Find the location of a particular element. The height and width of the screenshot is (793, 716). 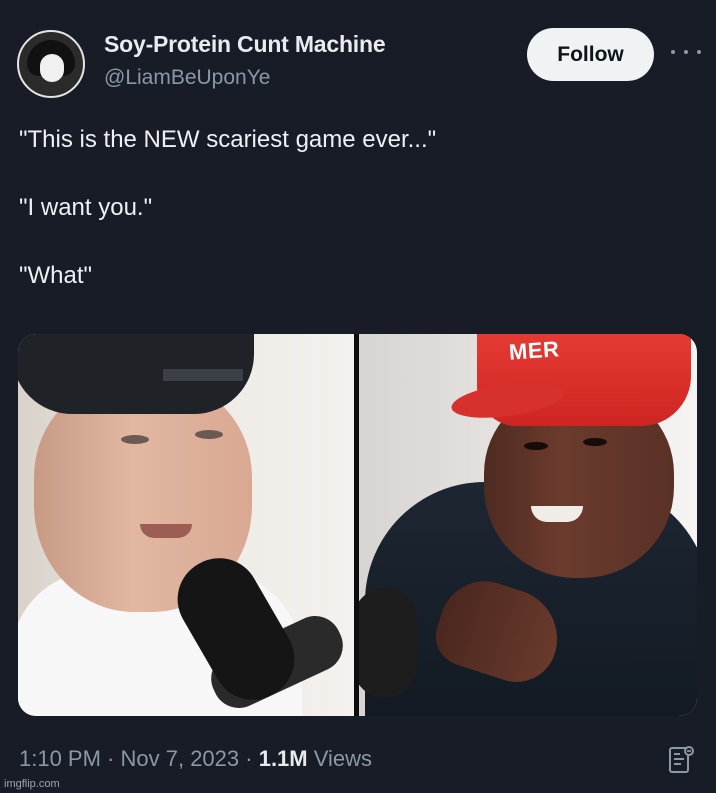

follow-button: Follow is located at coordinates (590, 54).